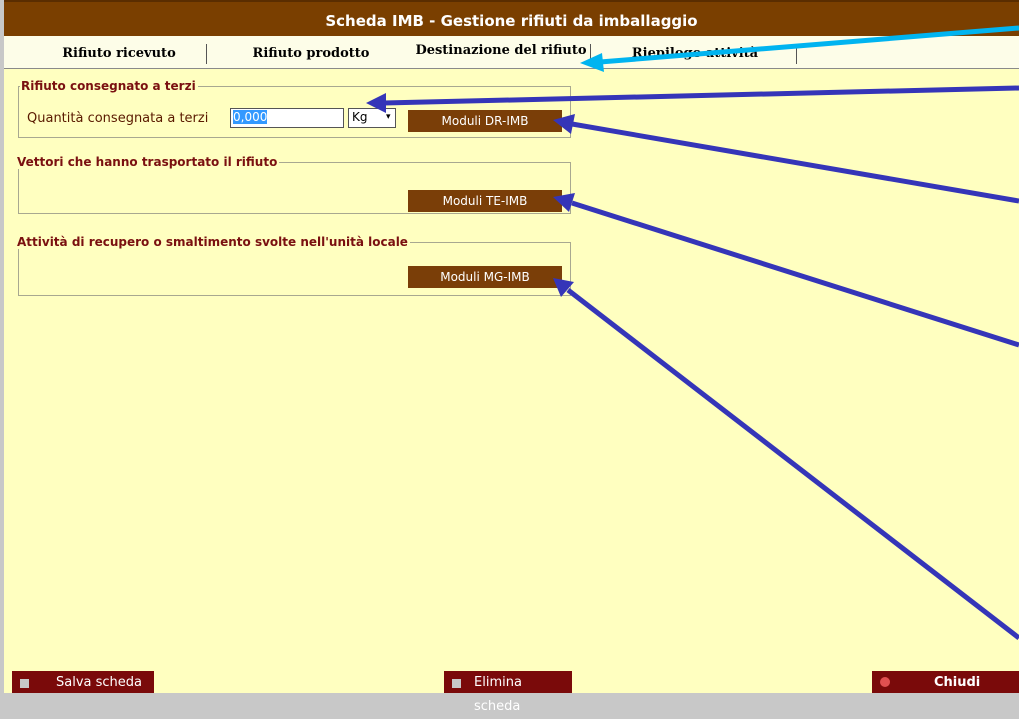 This screenshot has height=719, width=1019. I want to click on delete-icon, so click(456, 683).